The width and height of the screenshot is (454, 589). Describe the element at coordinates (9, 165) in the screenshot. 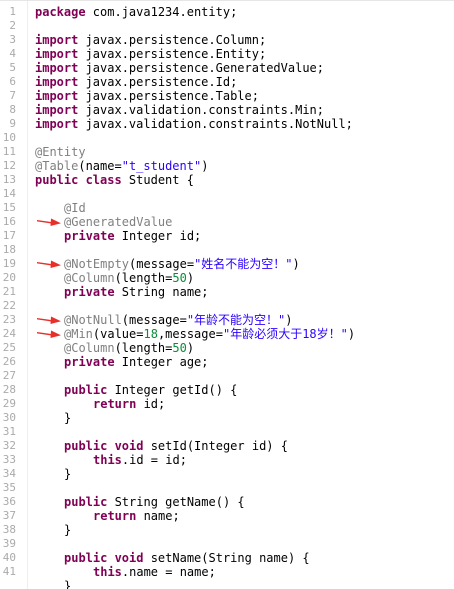

I see `line-number: 12` at that location.